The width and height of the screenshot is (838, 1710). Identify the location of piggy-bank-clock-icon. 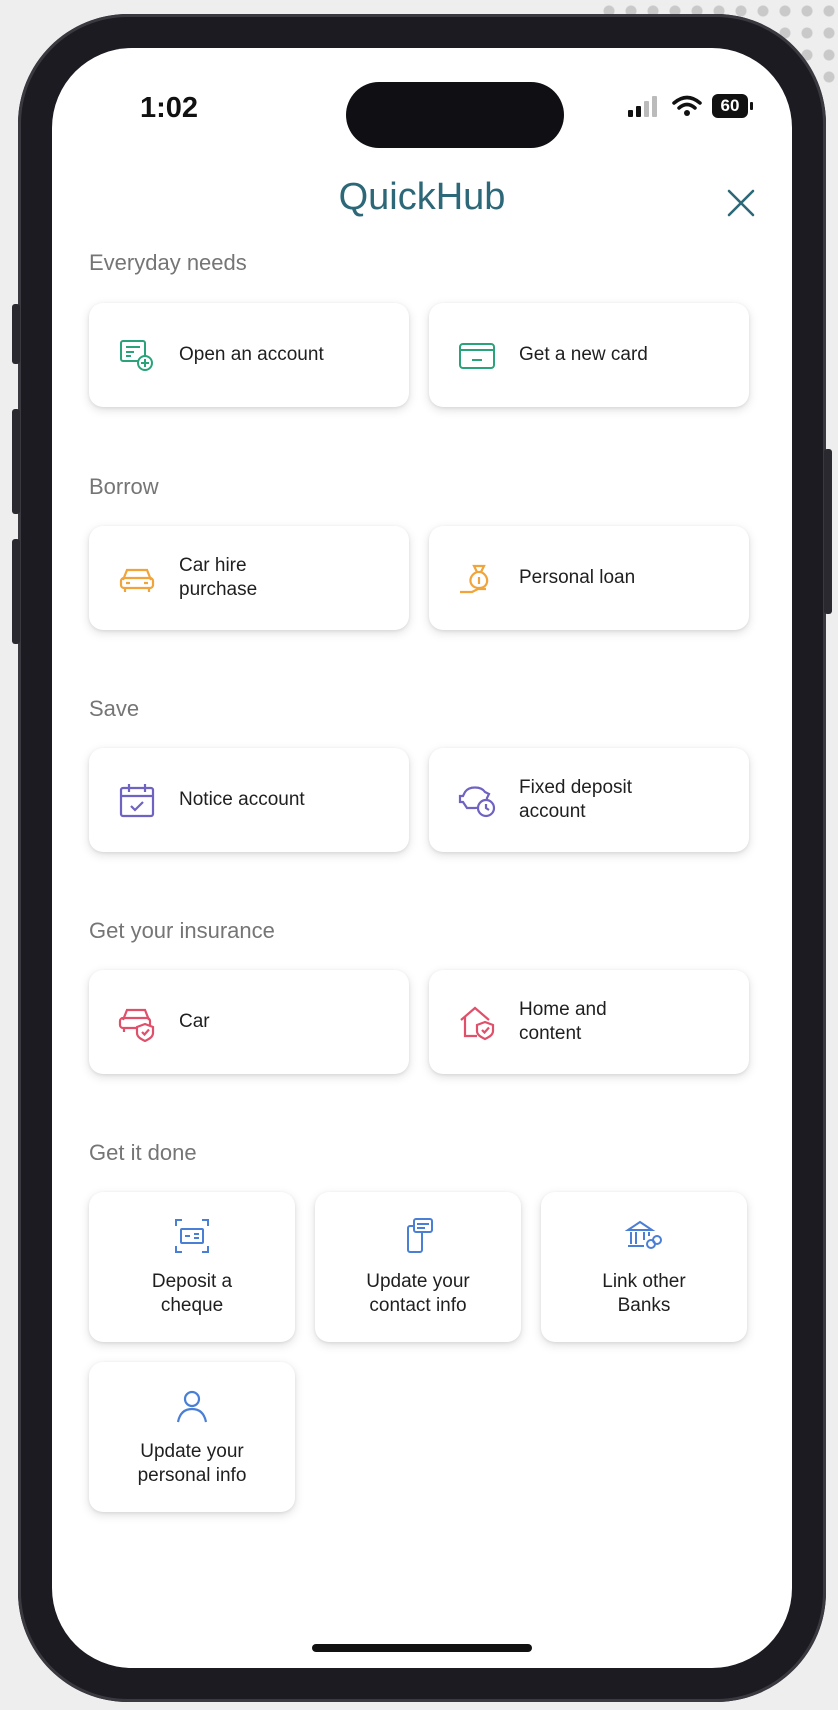
(477, 802).